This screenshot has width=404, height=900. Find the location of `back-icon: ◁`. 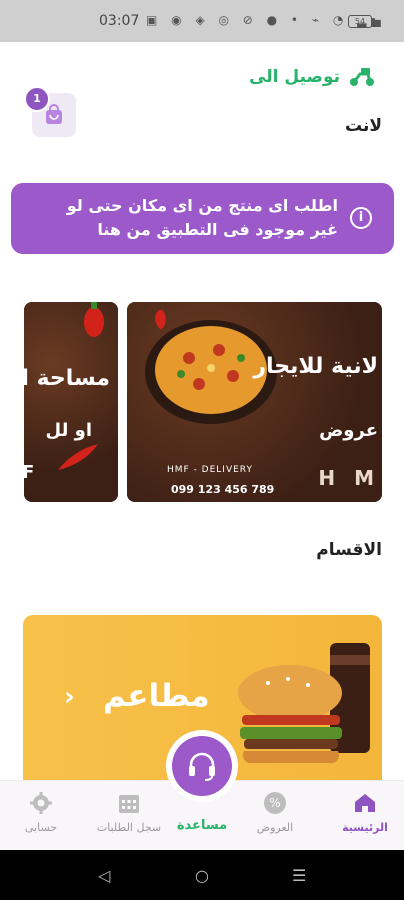

back-icon: ◁ is located at coordinates (104, 875).